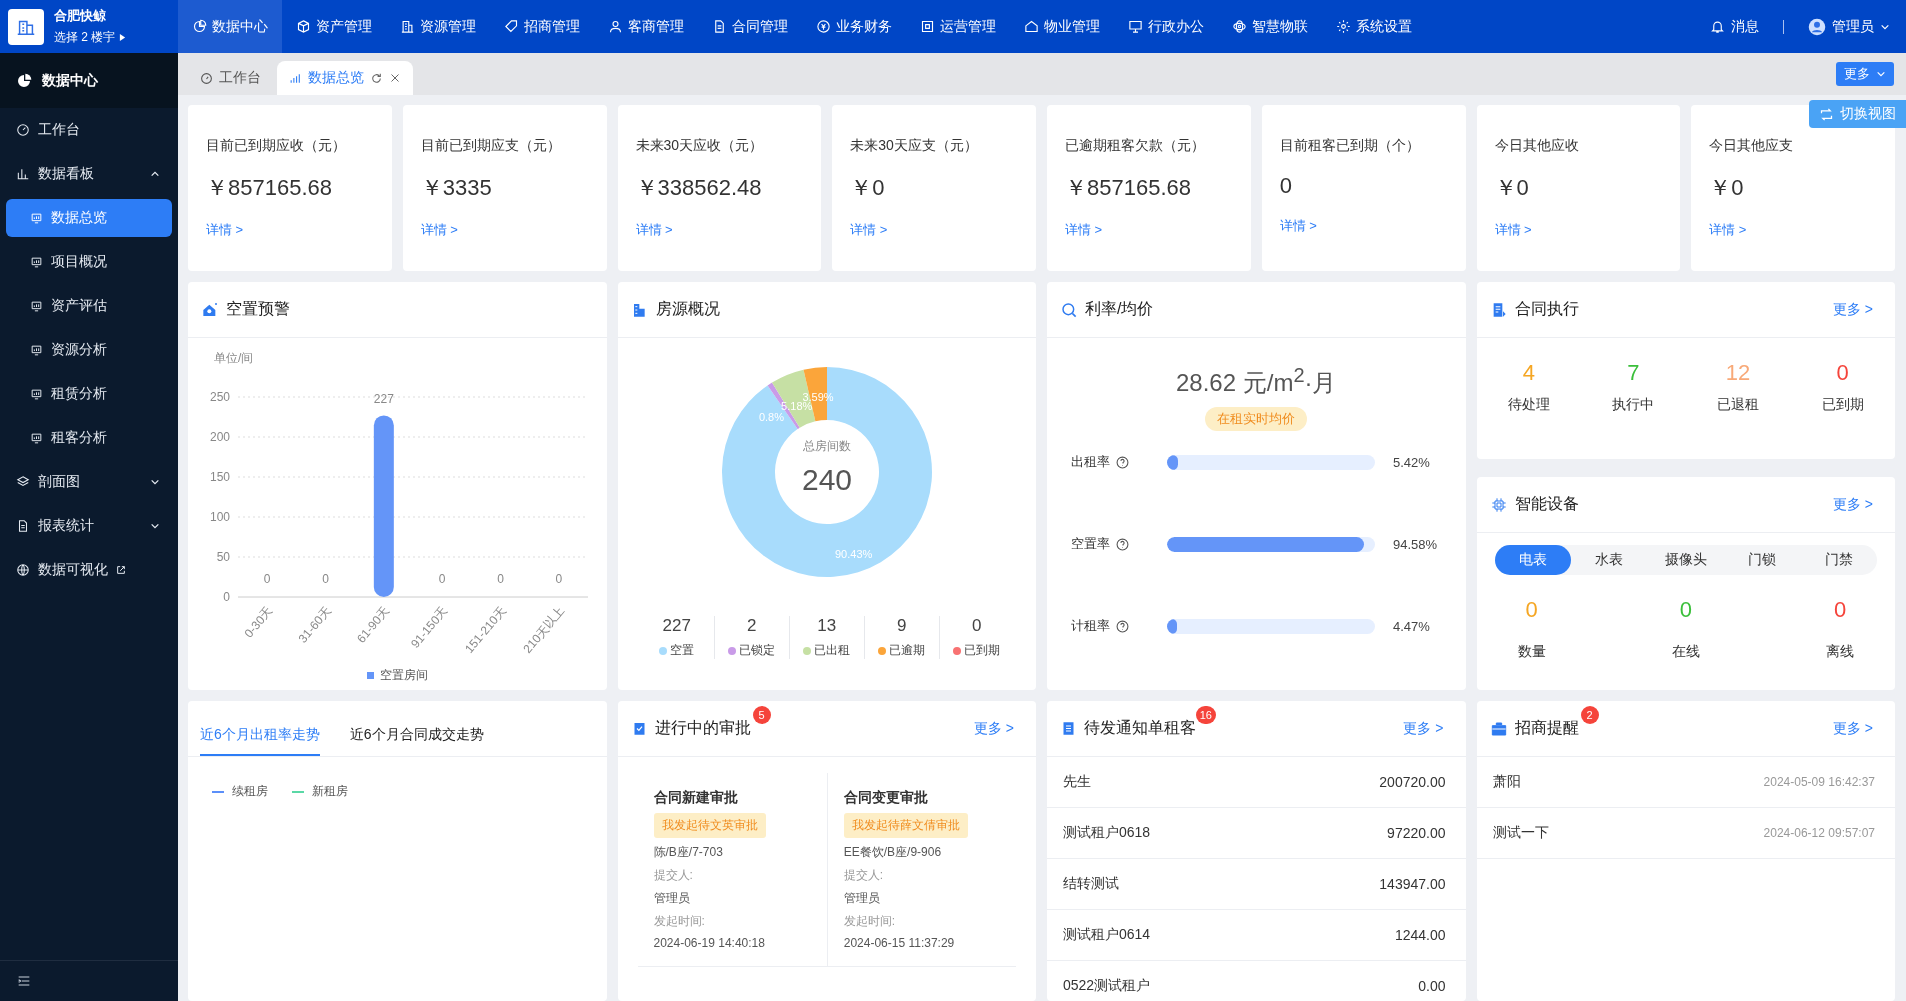 This screenshot has height=1001, width=1906. I want to click on nav-item: 资源管理, so click(438, 26).